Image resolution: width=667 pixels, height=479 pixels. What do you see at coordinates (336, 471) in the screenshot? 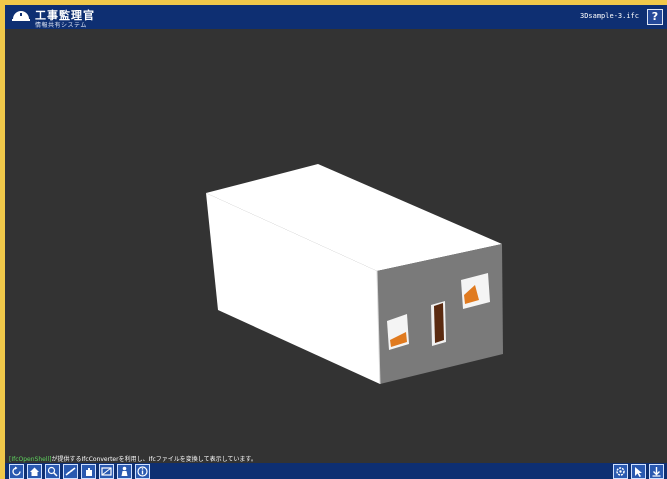
I see `bottom-toolbar` at bounding box center [336, 471].